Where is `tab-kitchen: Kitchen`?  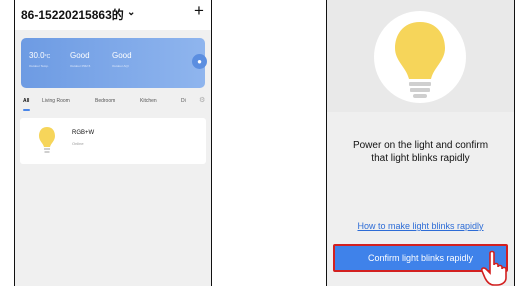 tab-kitchen: Kitchen is located at coordinates (148, 101).